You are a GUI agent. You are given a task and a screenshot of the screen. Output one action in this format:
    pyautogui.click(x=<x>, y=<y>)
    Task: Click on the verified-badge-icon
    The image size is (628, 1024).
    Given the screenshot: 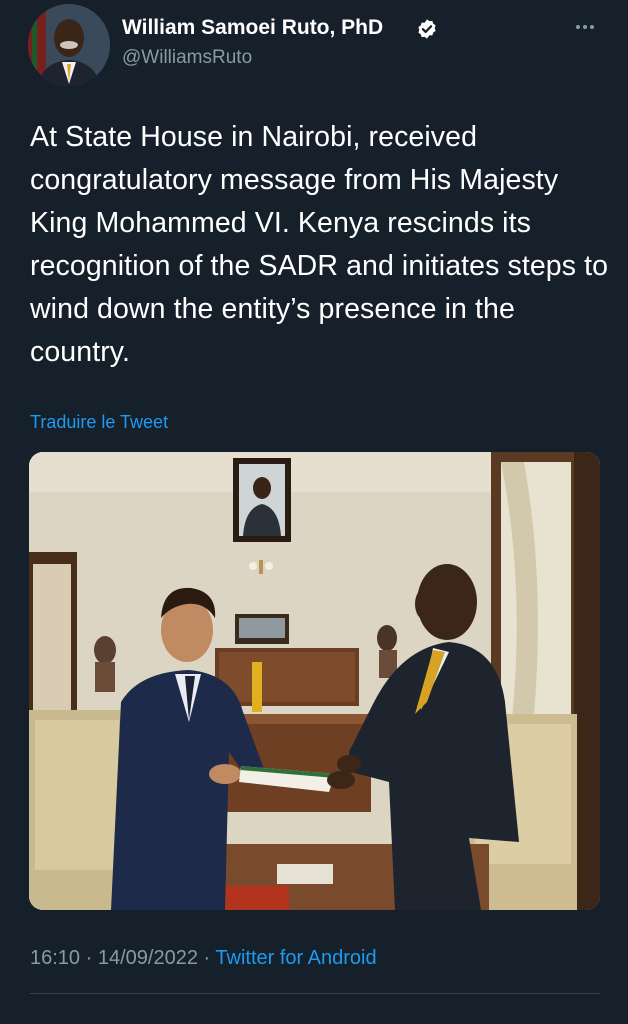 What is the action you would take?
    pyautogui.click(x=427, y=29)
    